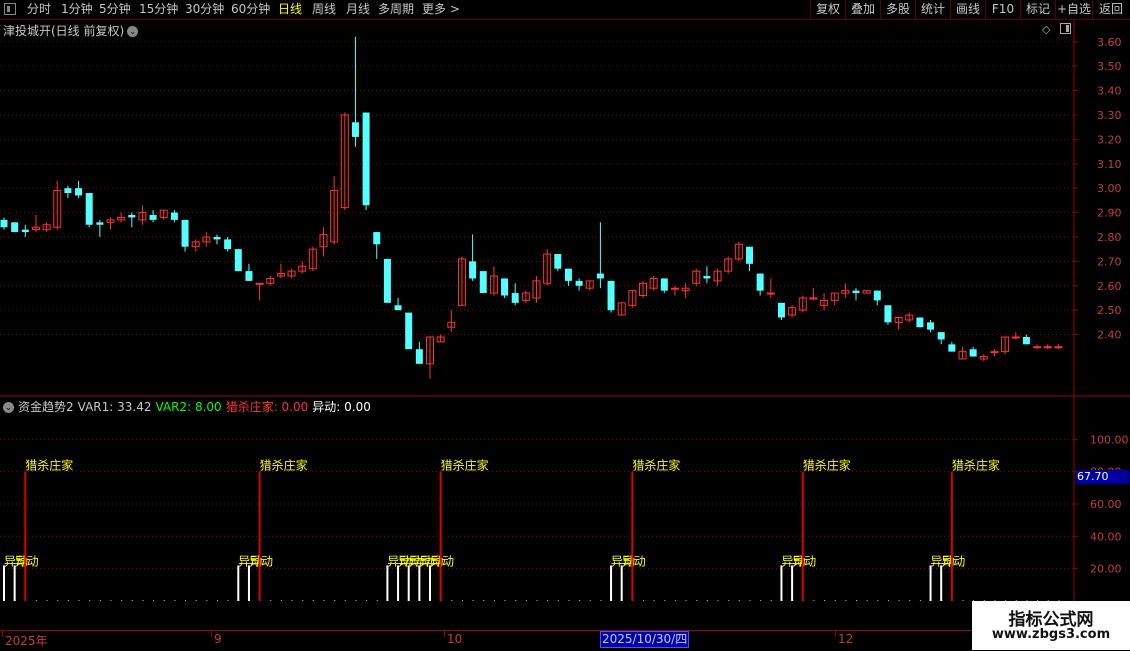  What do you see at coordinates (250, 9) in the screenshot?
I see `tab-5: 60分钟` at bounding box center [250, 9].